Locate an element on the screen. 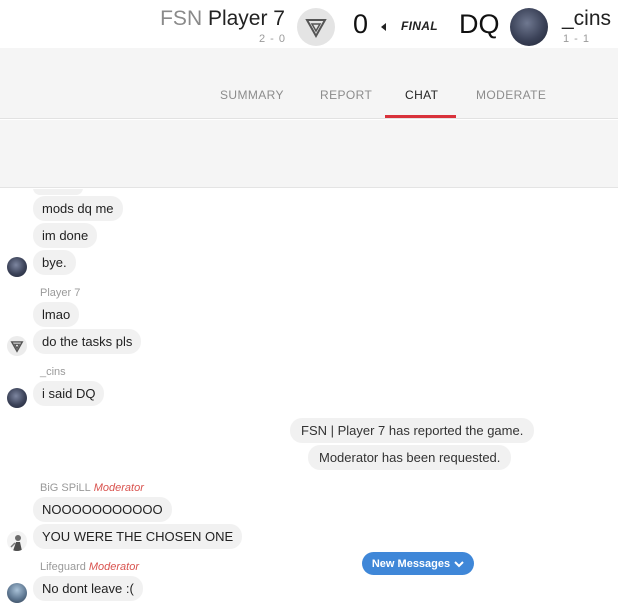 This screenshot has width=618, height=609. chat-bubble-partial is located at coordinates (58, 192).